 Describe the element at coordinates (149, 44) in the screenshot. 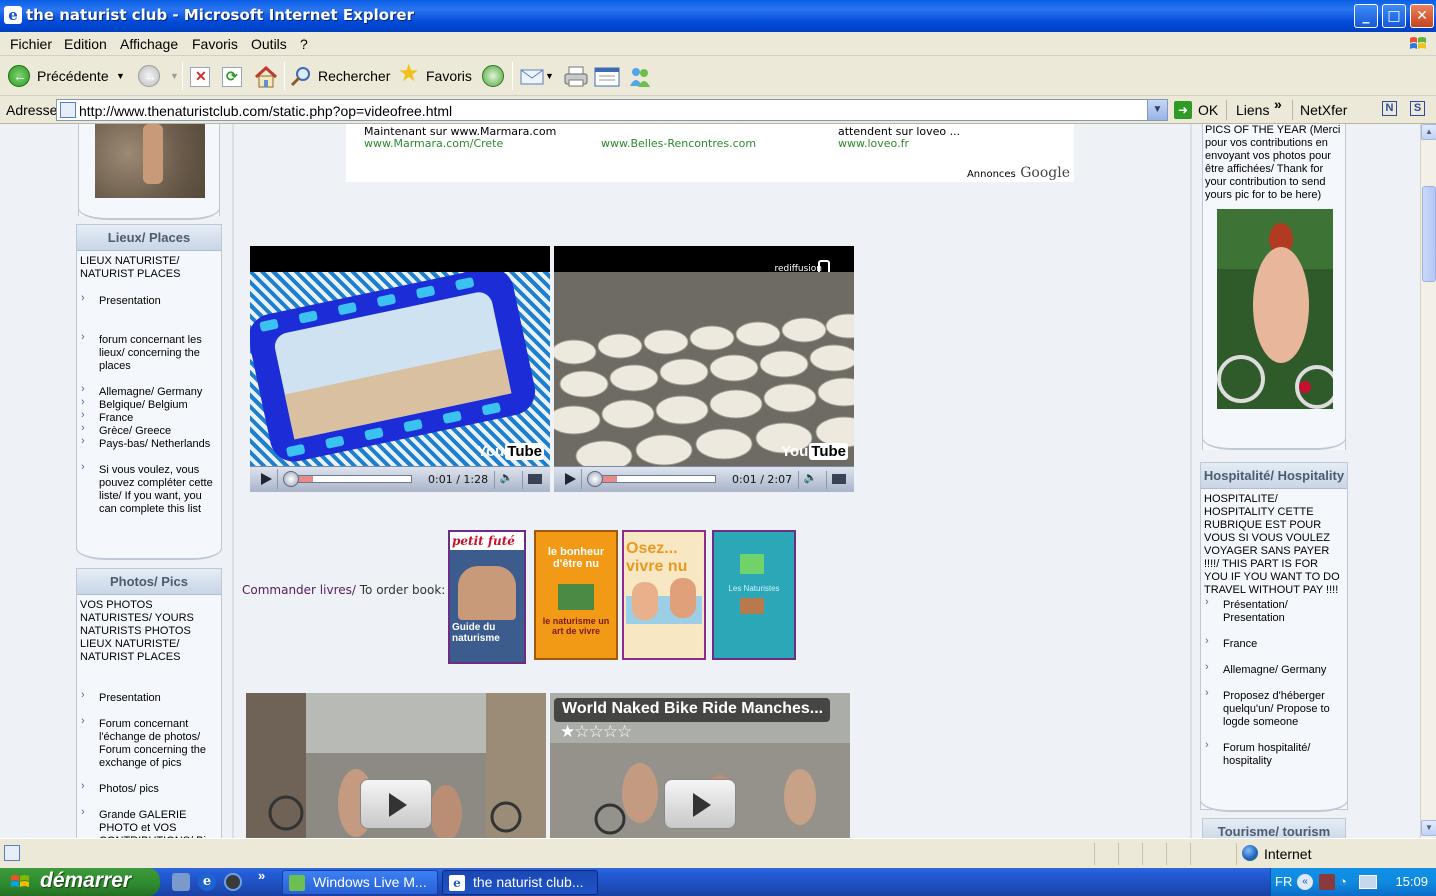

I see `menu-affichage: Affichage` at that location.